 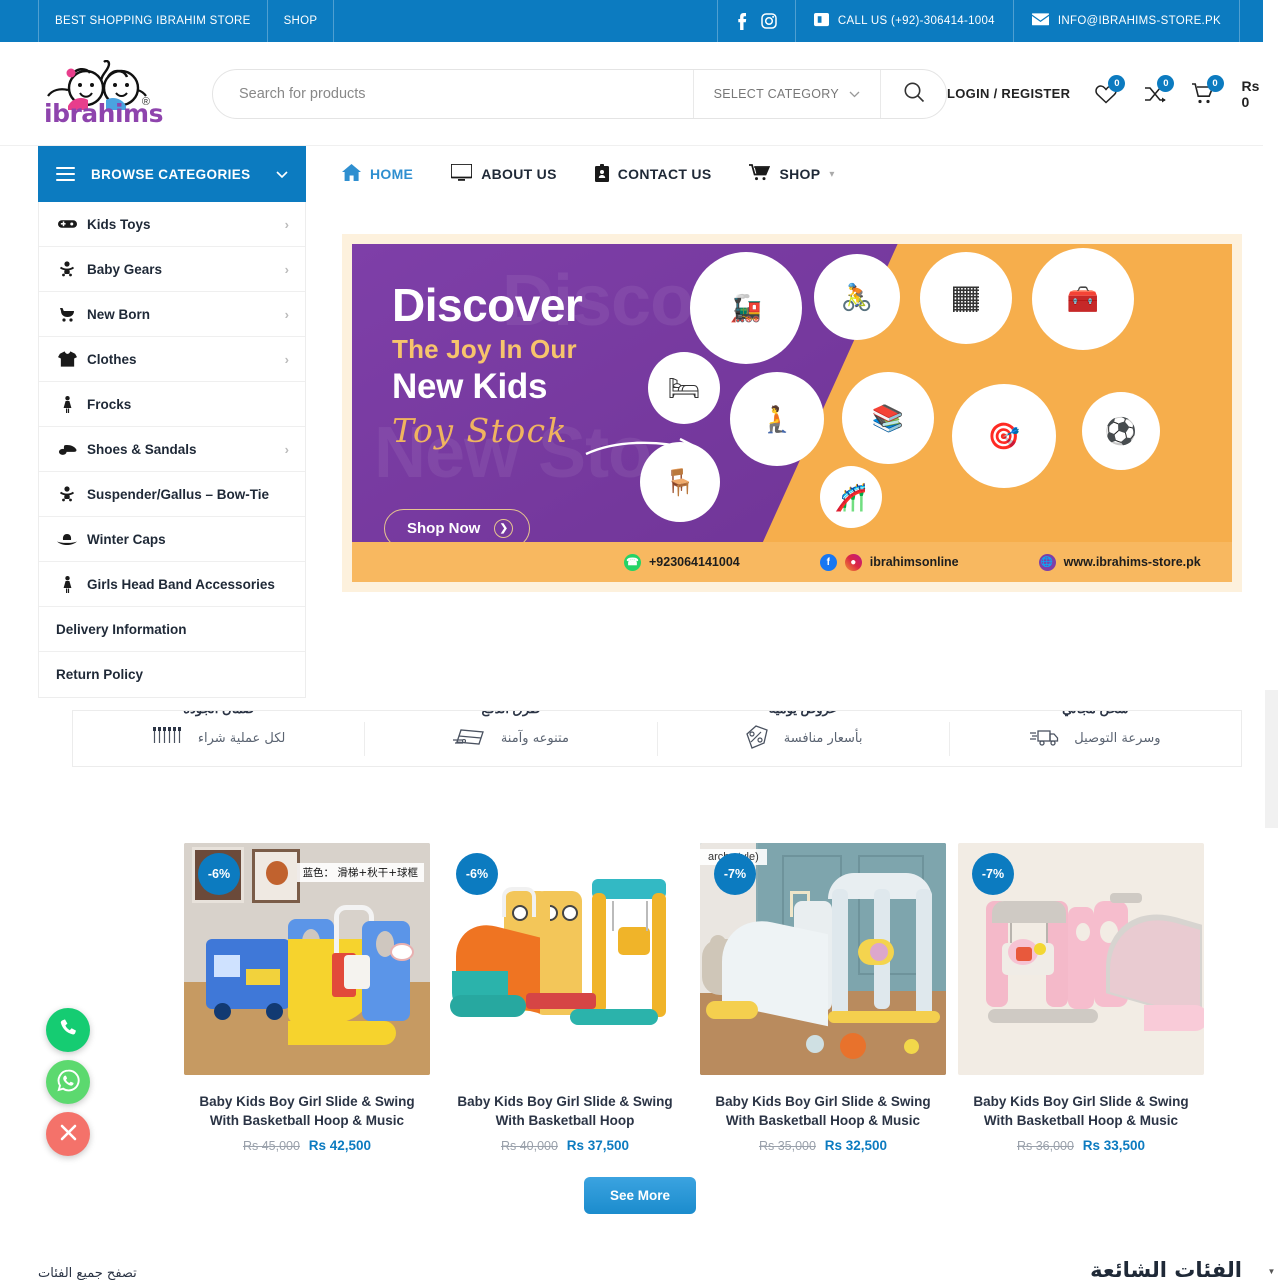 What do you see at coordinates (178, 494) in the screenshot?
I see `sidebar-item-label: Suspender/Gallus – Bow-Tie` at bounding box center [178, 494].